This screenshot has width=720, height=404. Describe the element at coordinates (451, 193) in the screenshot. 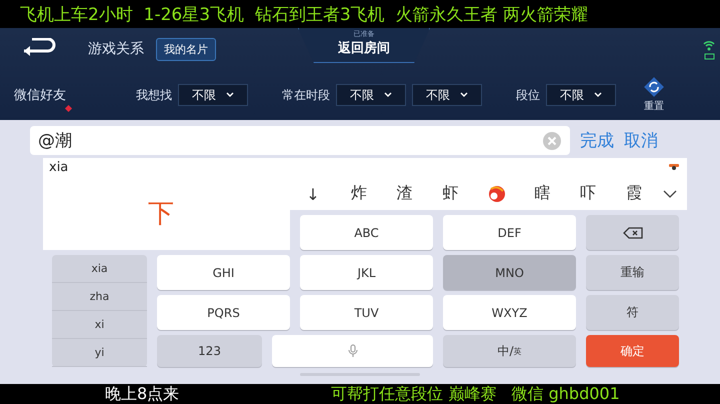

I see `candidate: 虾` at that location.